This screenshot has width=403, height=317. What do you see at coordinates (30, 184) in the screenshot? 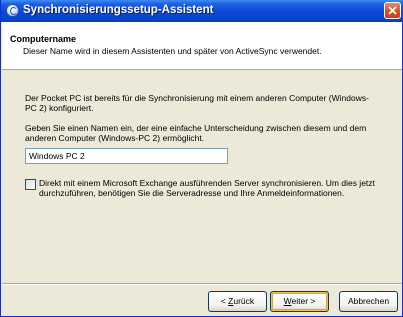
I see `exchange-sync-checkbox` at bounding box center [30, 184].